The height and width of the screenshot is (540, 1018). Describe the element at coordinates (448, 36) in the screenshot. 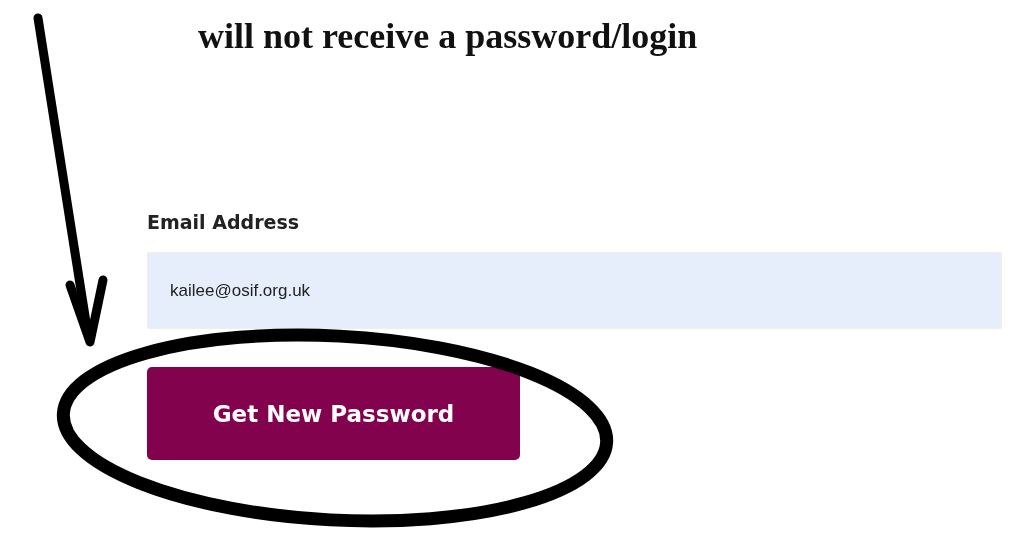

I see `annotation-caption: will not receive a password/login` at that location.